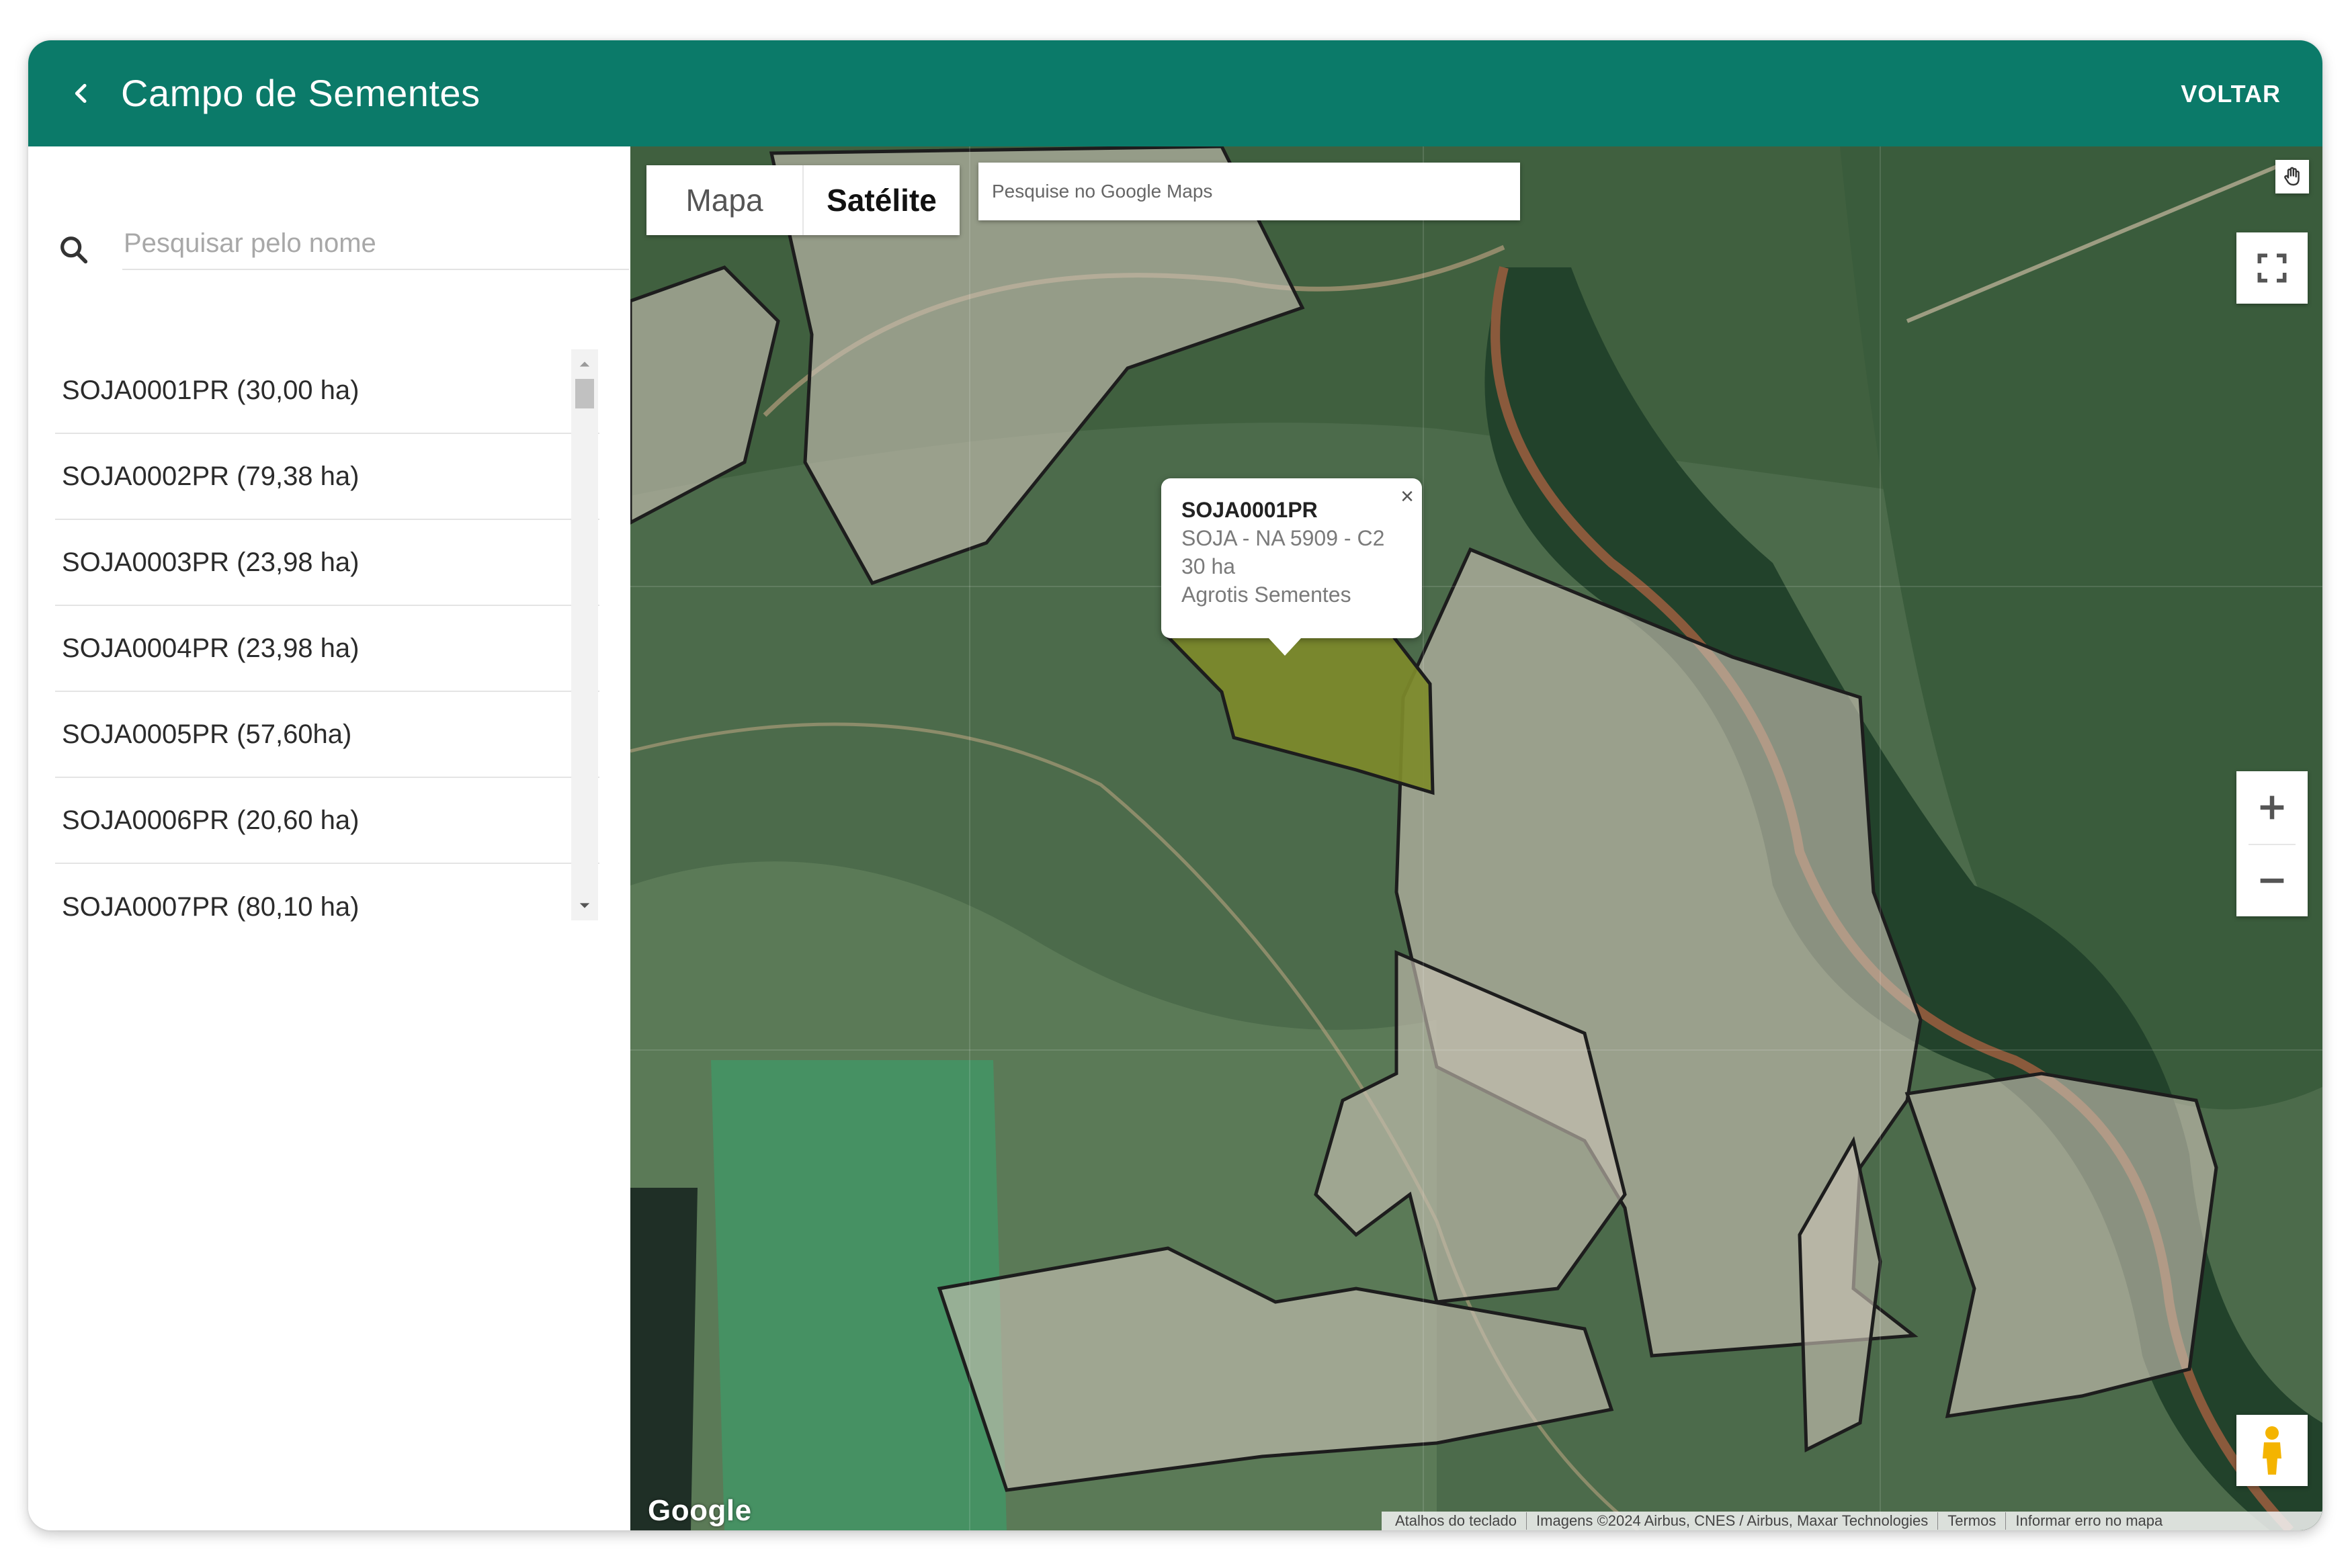 The width and height of the screenshot is (2352, 1568). I want to click on search-input, so click(376, 244).